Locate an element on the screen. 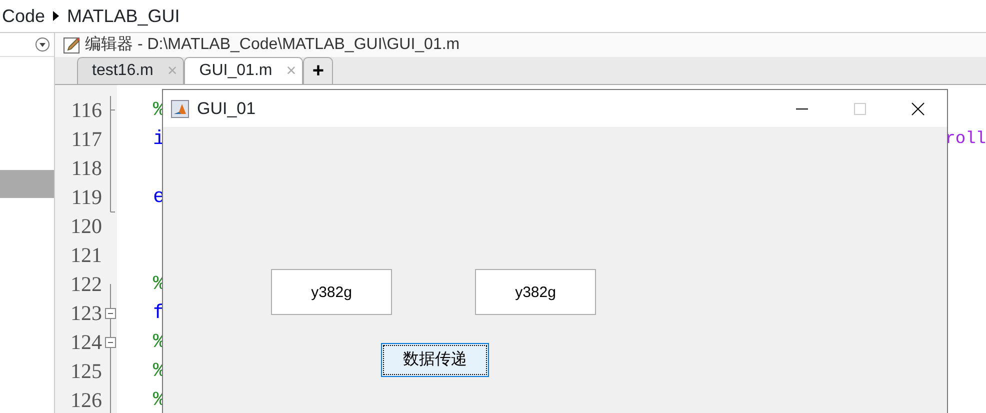  new-tab-button: + is located at coordinates (318, 70).